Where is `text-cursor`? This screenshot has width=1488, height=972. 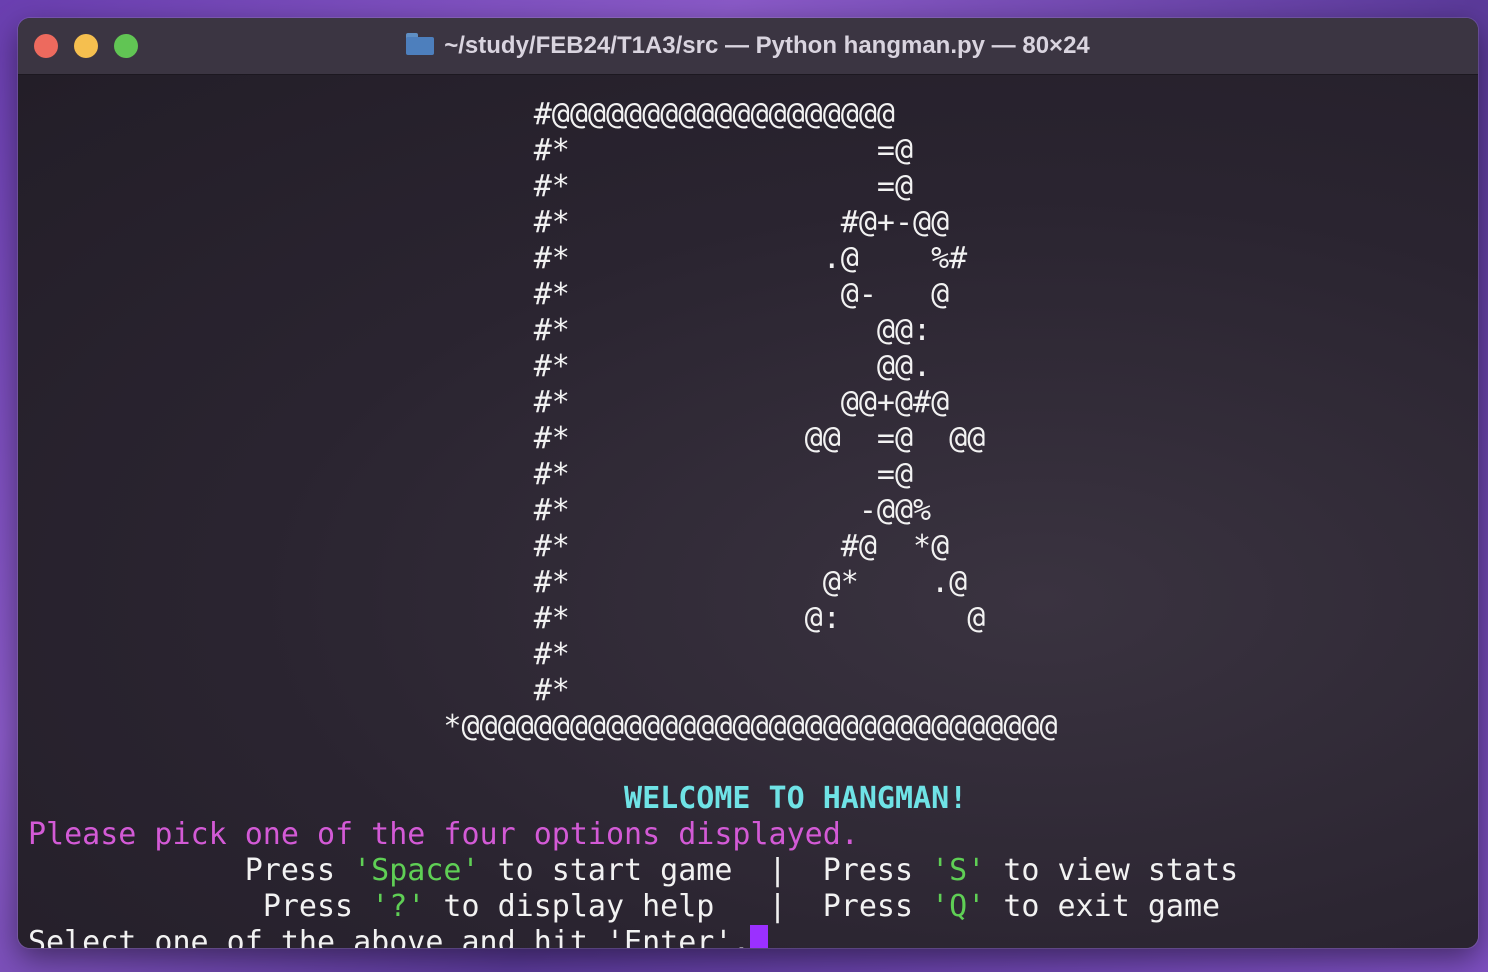
text-cursor is located at coordinates (759, 936).